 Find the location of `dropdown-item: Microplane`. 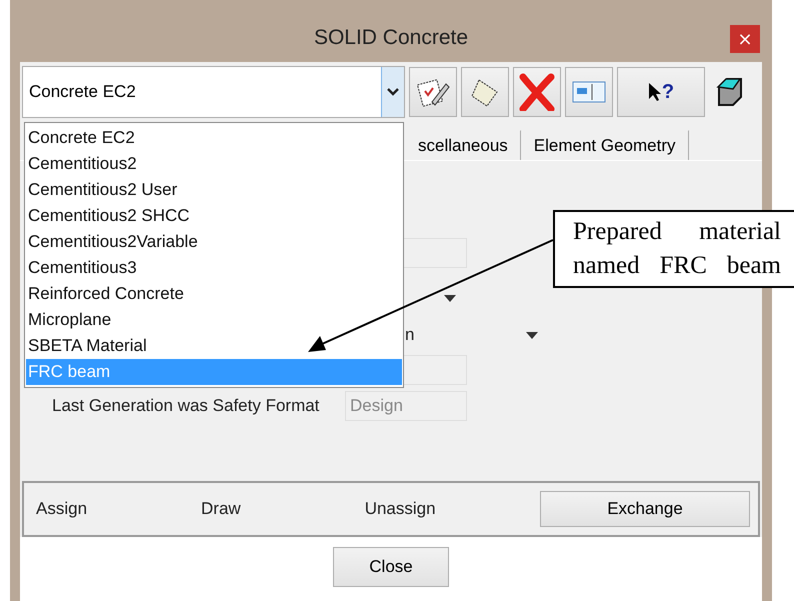

dropdown-item: Microplane is located at coordinates (214, 320).